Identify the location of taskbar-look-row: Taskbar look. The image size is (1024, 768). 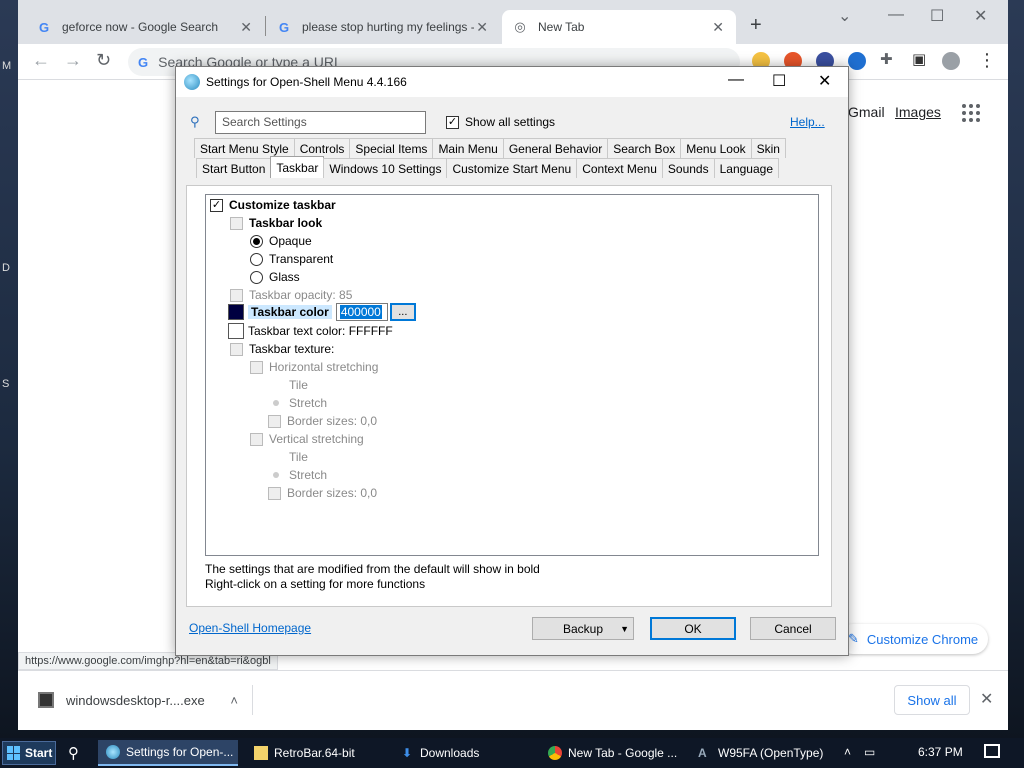
(276, 223).